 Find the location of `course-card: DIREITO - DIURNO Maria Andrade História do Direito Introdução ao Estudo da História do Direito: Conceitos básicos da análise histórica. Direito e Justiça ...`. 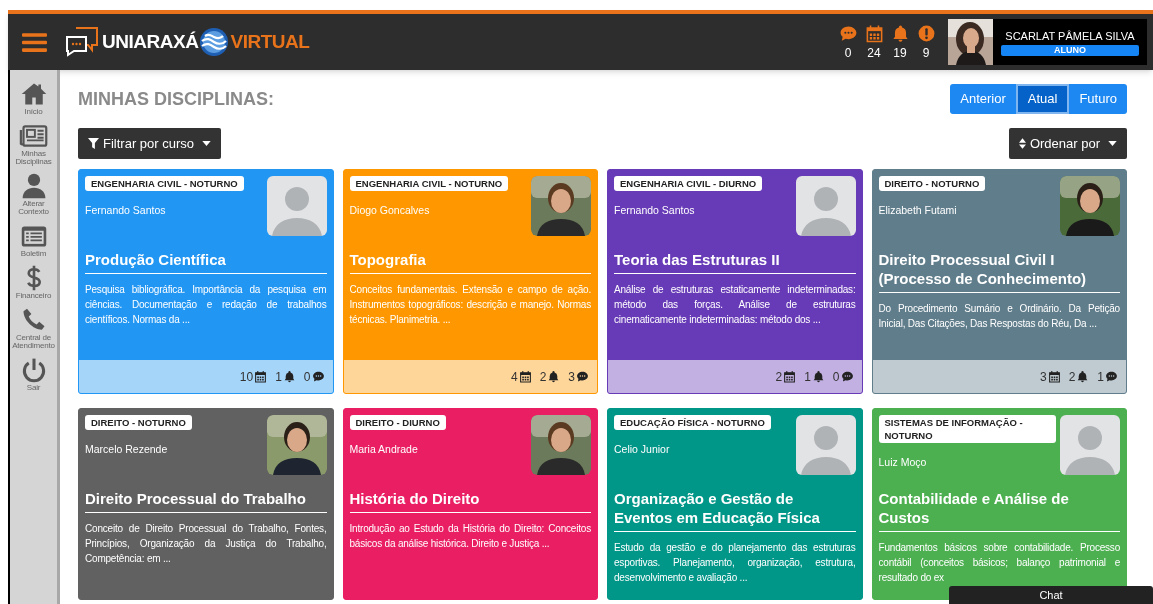

course-card: DIREITO - DIURNO Maria Andrade História do Direito Introdução ao Estudo da História do Direito: Conceitos básicos da análise histórica. Direito e Justiça ... is located at coordinates (470, 504).